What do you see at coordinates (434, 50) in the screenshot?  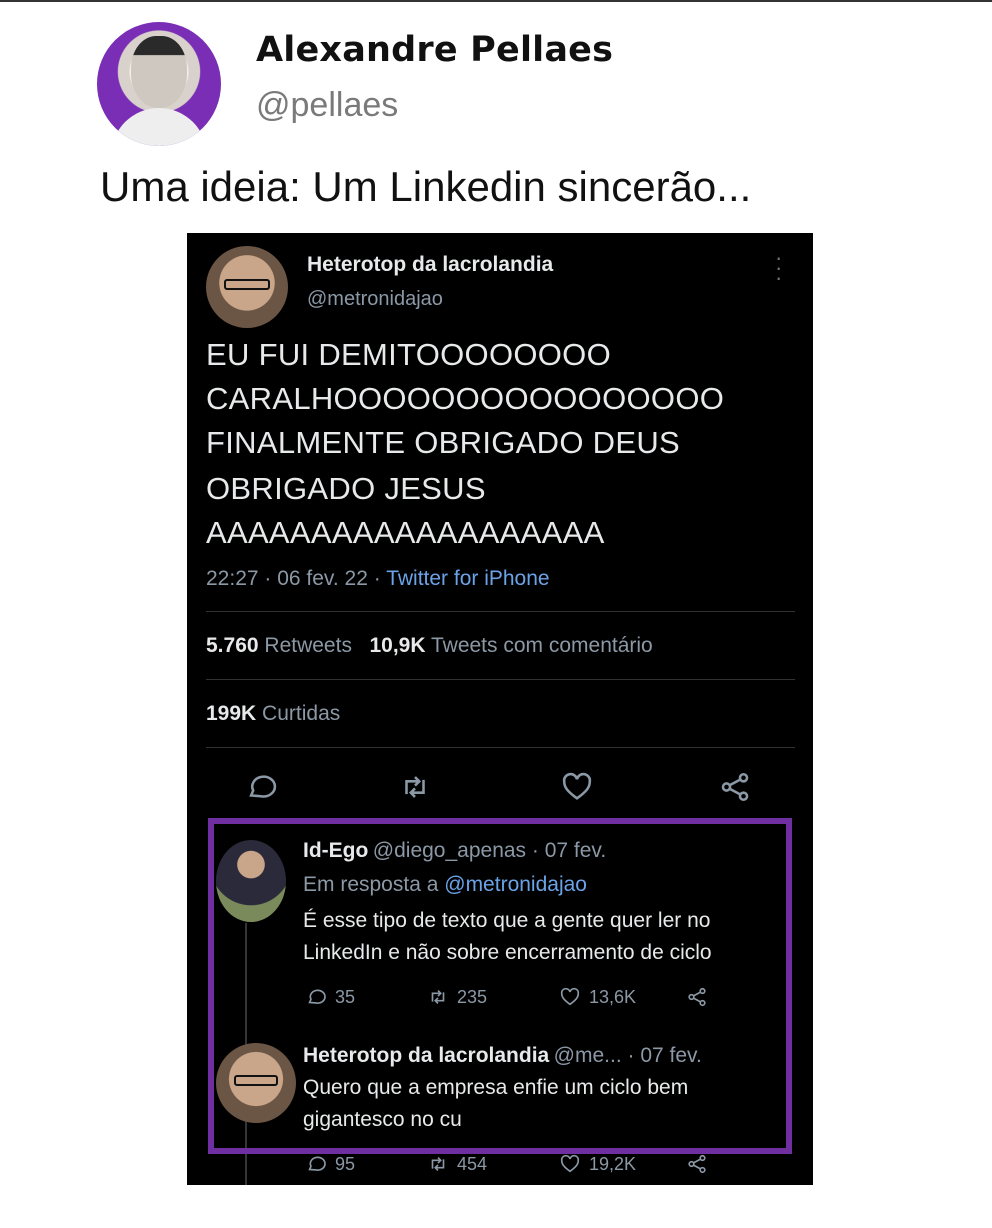 I see `author-name: Alexandre Pellaes` at bounding box center [434, 50].